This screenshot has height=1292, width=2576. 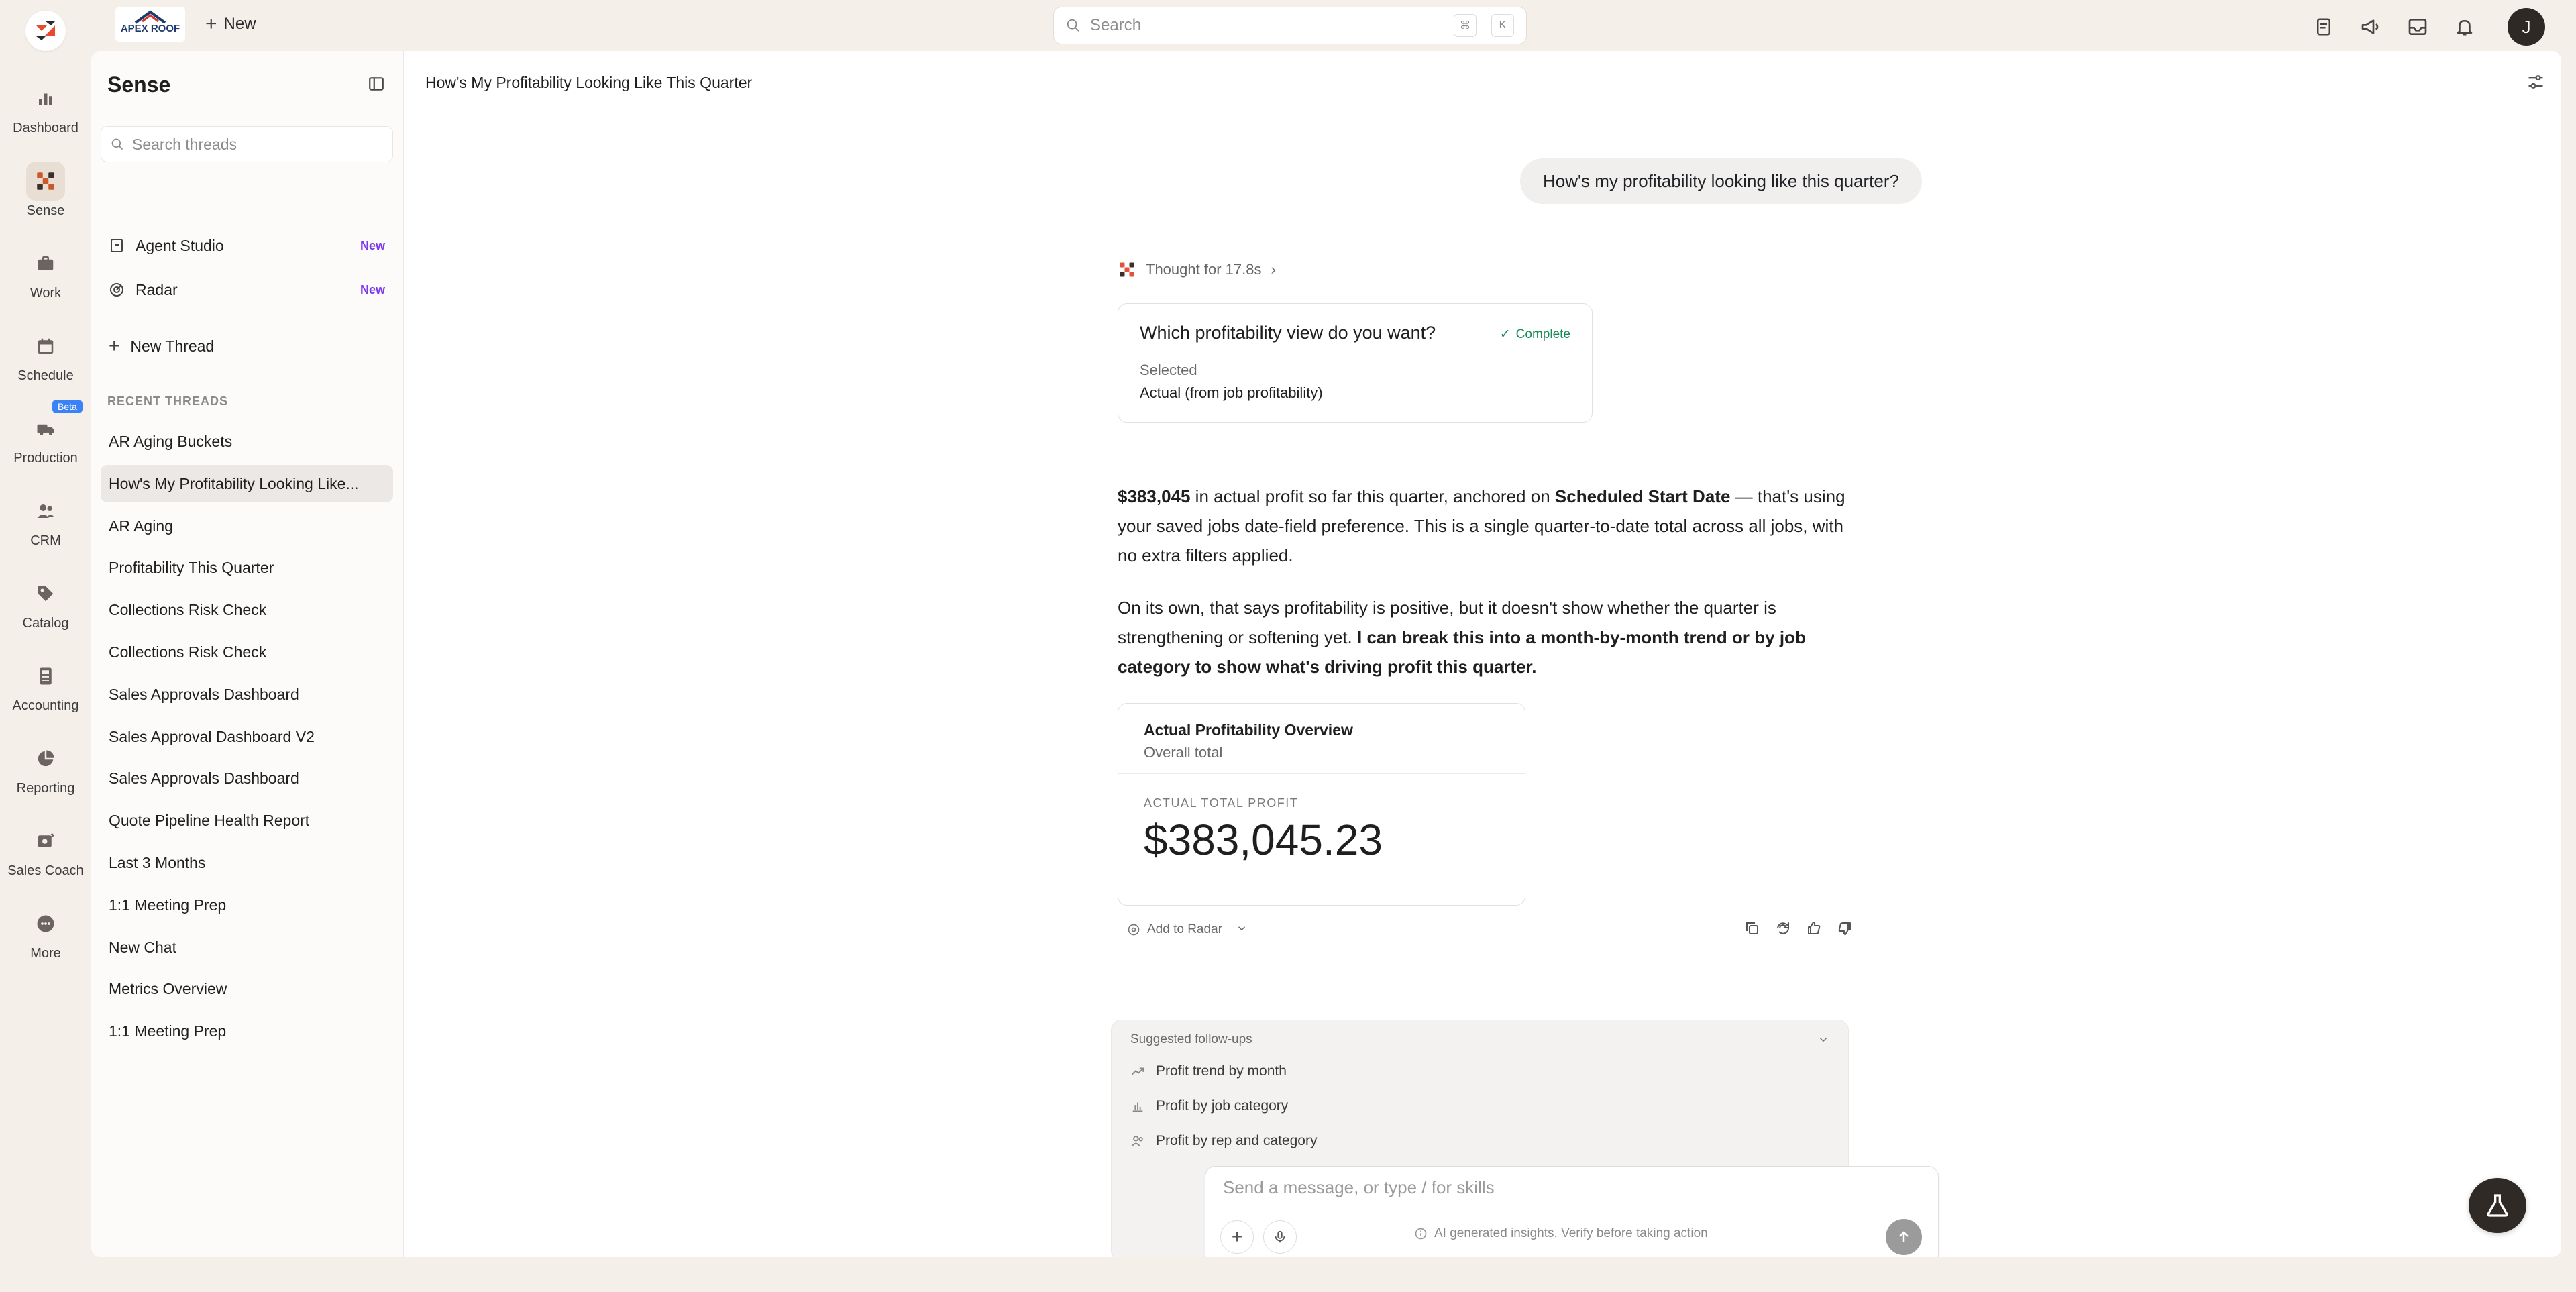 What do you see at coordinates (1248, 730) in the screenshot?
I see `stat-card-title: Actual Profitability Overview` at bounding box center [1248, 730].